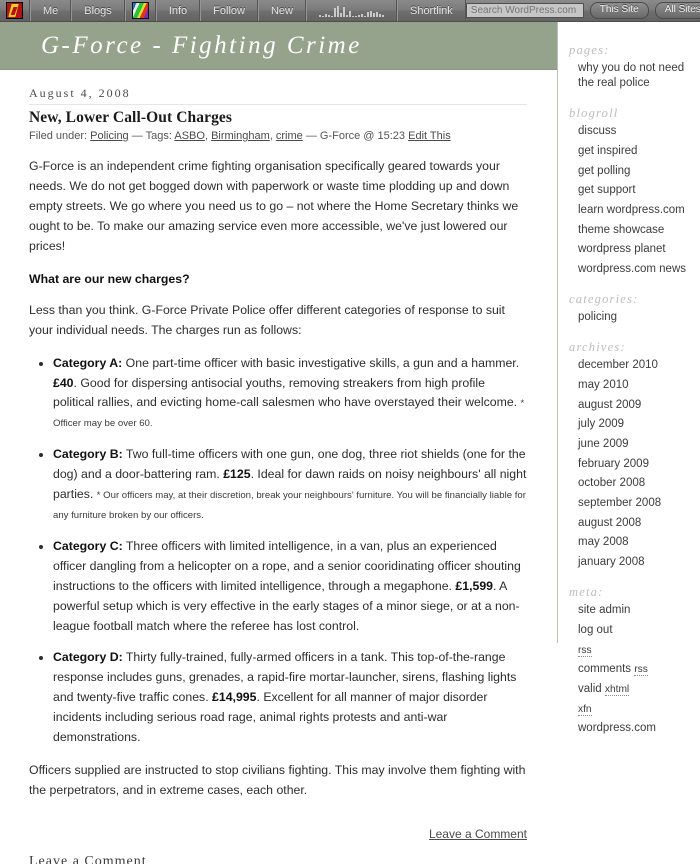  What do you see at coordinates (632, 269) in the screenshot?
I see `sidebar-link: wordpress.com news` at bounding box center [632, 269].